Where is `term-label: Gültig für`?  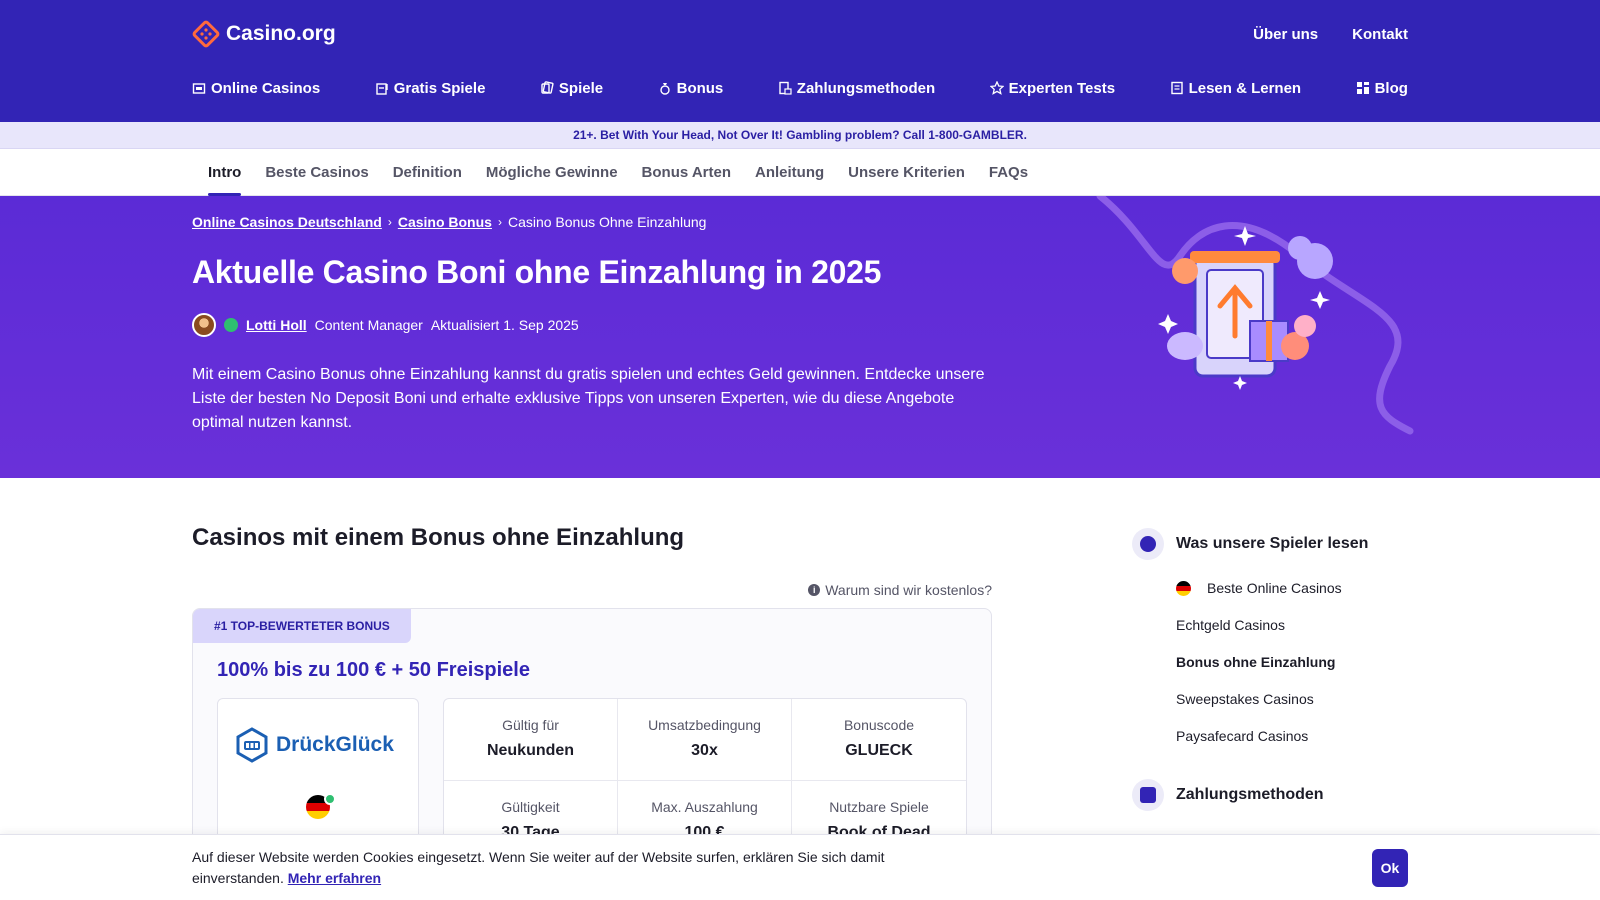 term-label: Gültig für is located at coordinates (530, 725).